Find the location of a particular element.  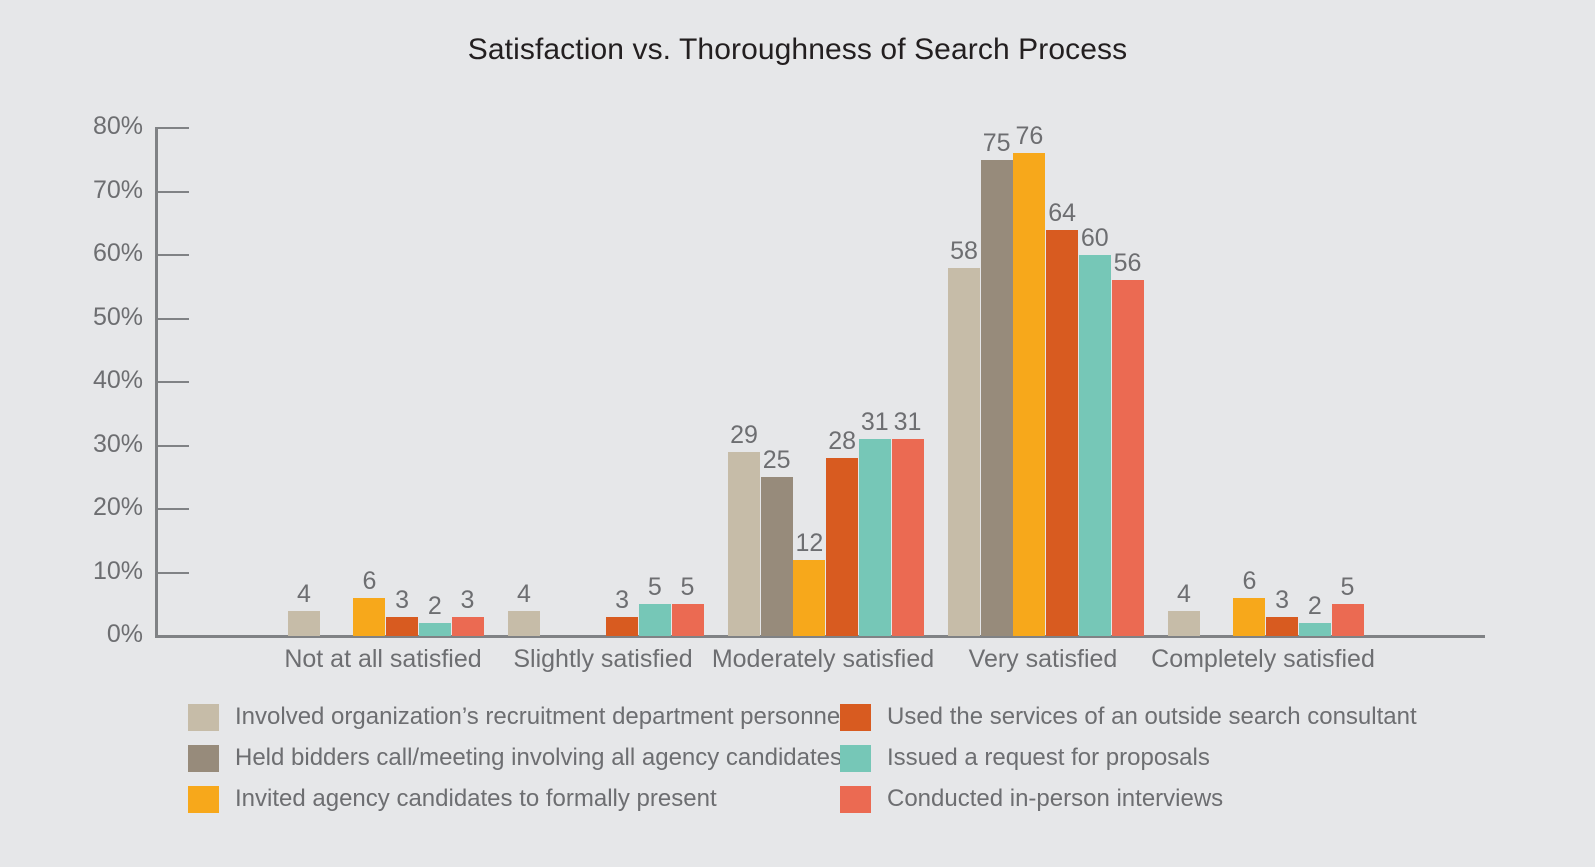

legend-label: Issued a request for proposals is located at coordinates (1048, 757).